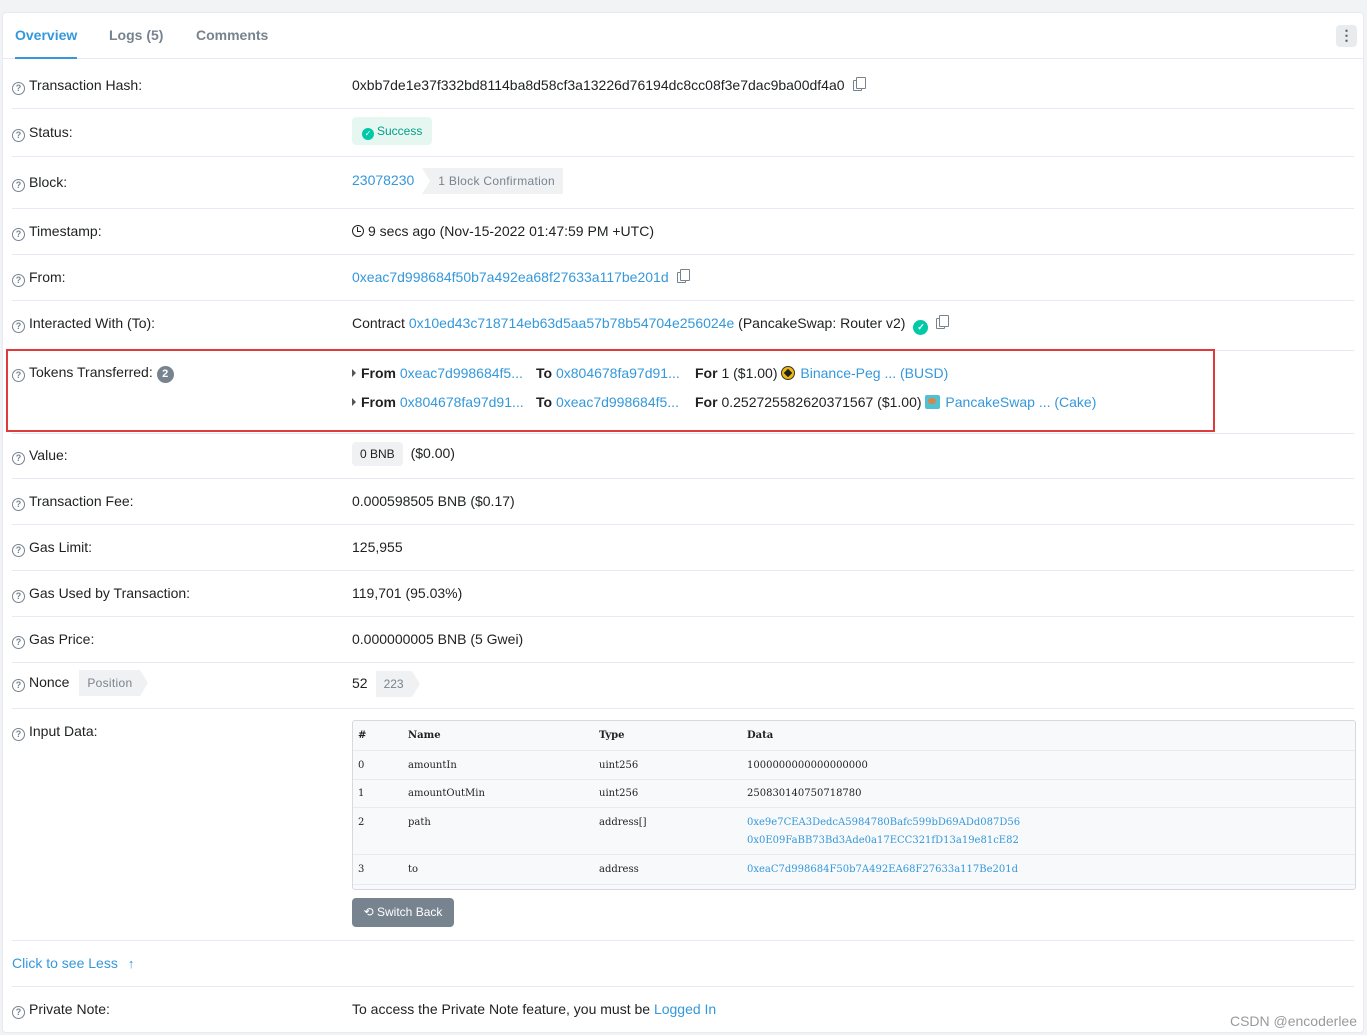  What do you see at coordinates (86, 85) in the screenshot?
I see `label-tx-hash: Transaction Hash:` at bounding box center [86, 85].